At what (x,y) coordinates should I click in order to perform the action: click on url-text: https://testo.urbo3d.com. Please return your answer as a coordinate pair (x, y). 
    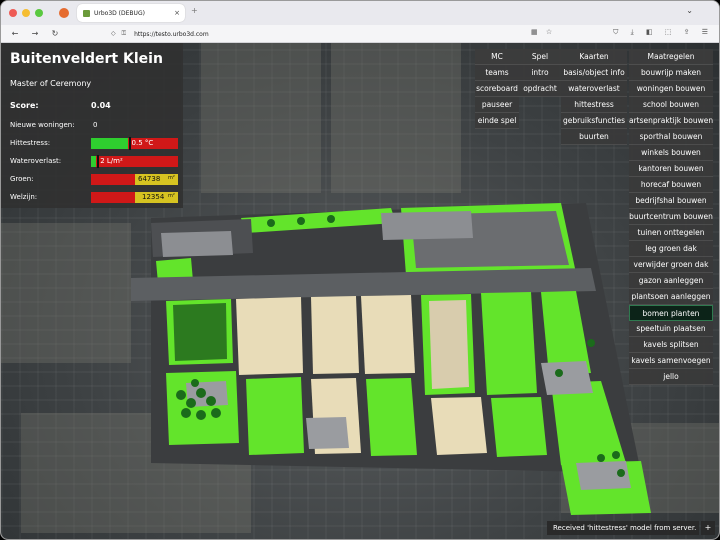
    Looking at the image, I should click on (171, 34).